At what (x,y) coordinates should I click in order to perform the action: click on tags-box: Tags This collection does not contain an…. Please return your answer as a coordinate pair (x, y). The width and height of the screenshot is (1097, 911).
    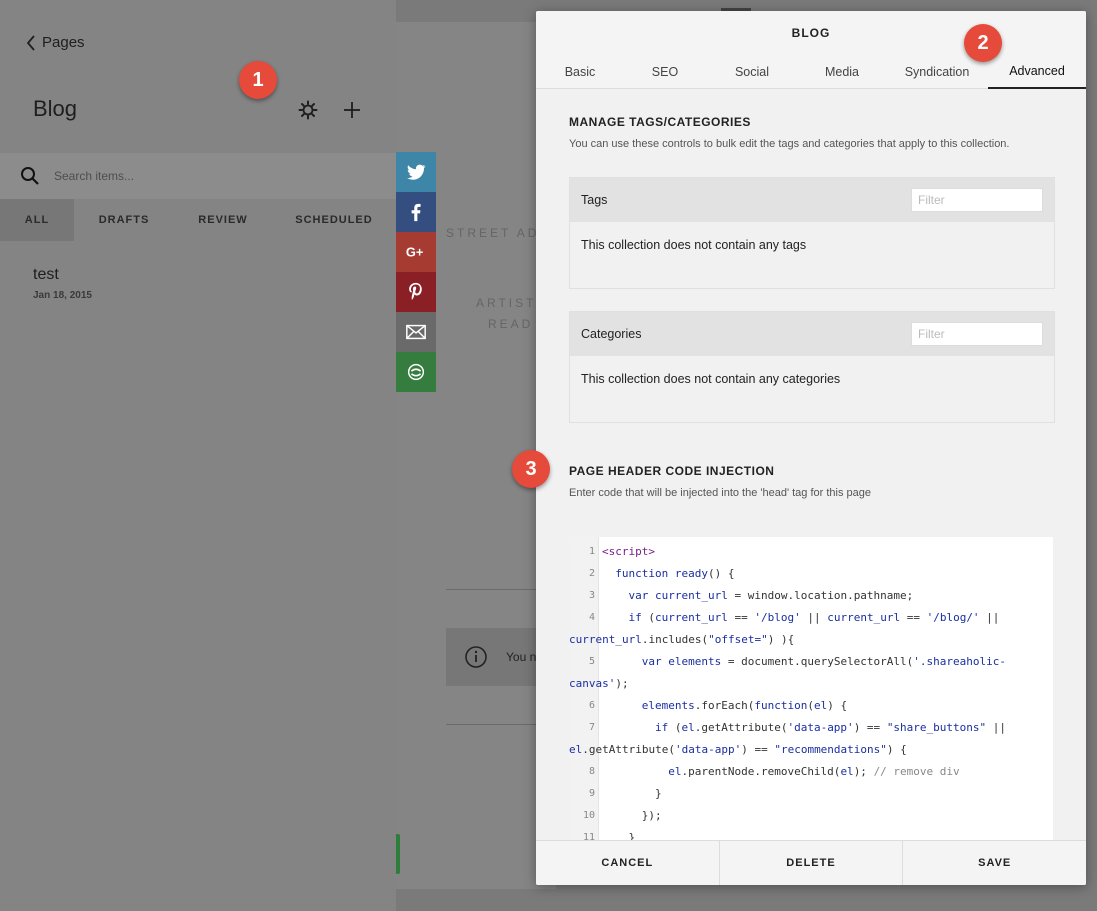
    Looking at the image, I should click on (812, 233).